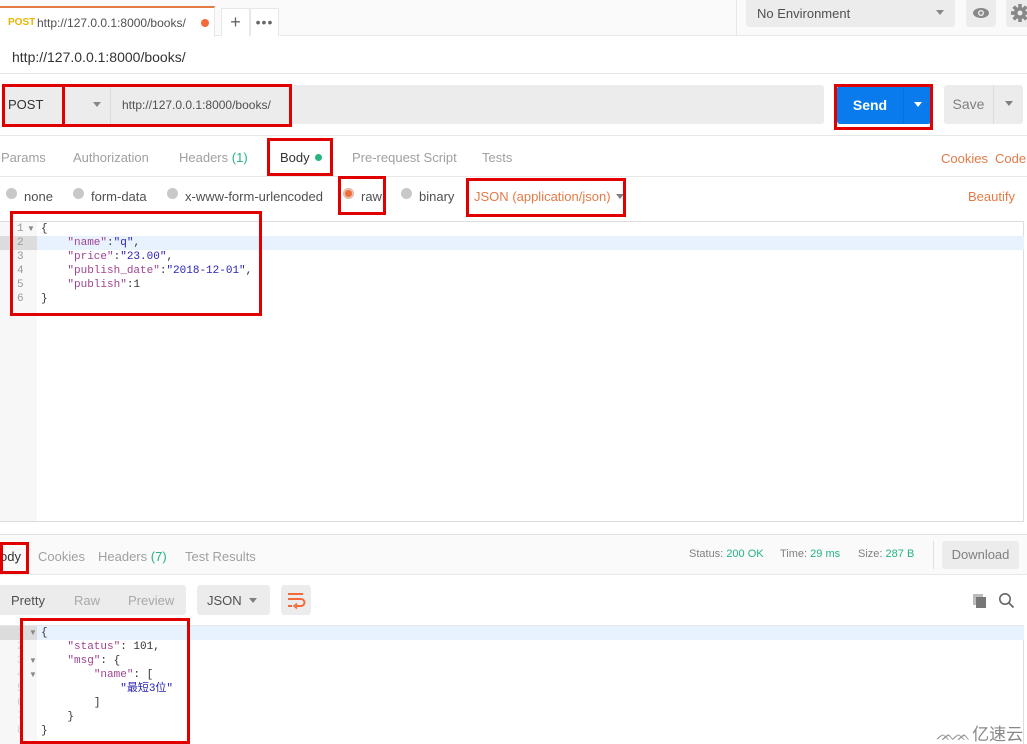  I want to click on request-tab-url: http://127.0.0.1:8000/books/, so click(111, 23).